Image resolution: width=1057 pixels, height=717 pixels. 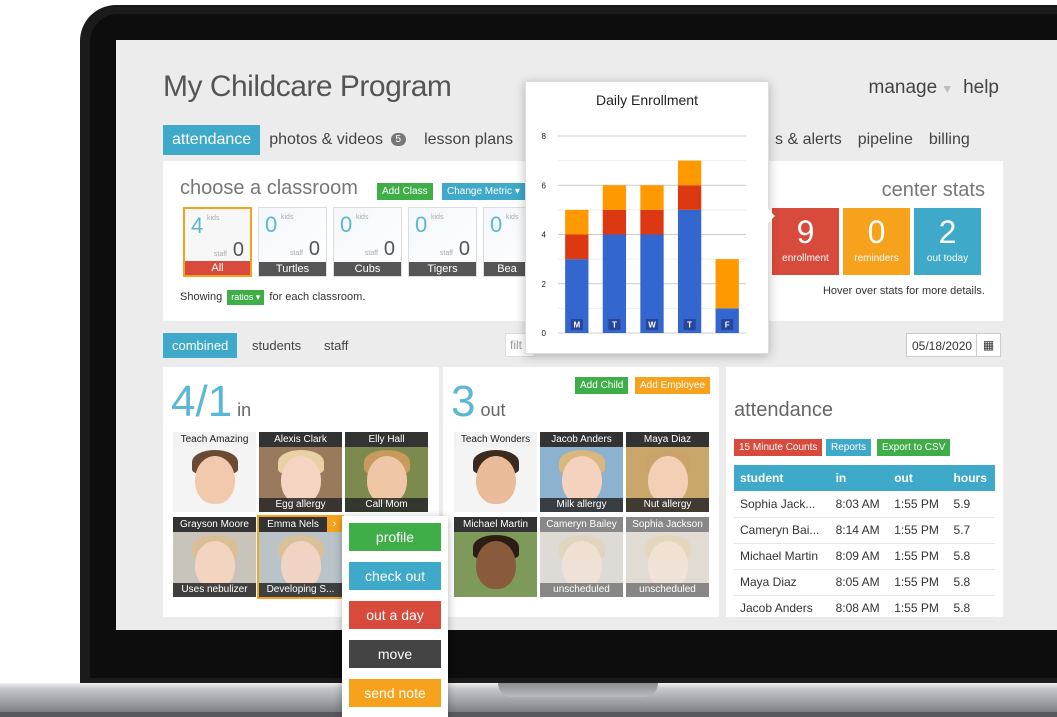 I want to click on col-hours: hours, so click(x=971, y=478).